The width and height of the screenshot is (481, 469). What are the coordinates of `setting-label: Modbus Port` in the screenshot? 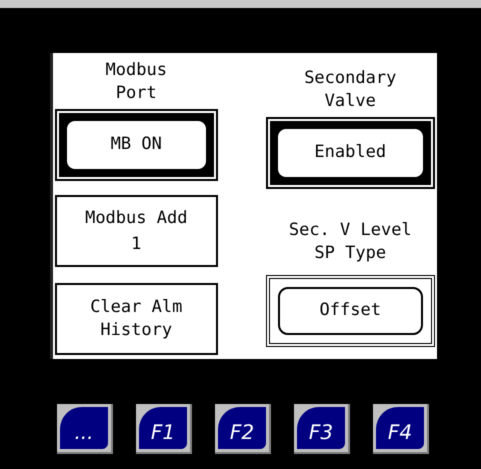 It's located at (136, 82).